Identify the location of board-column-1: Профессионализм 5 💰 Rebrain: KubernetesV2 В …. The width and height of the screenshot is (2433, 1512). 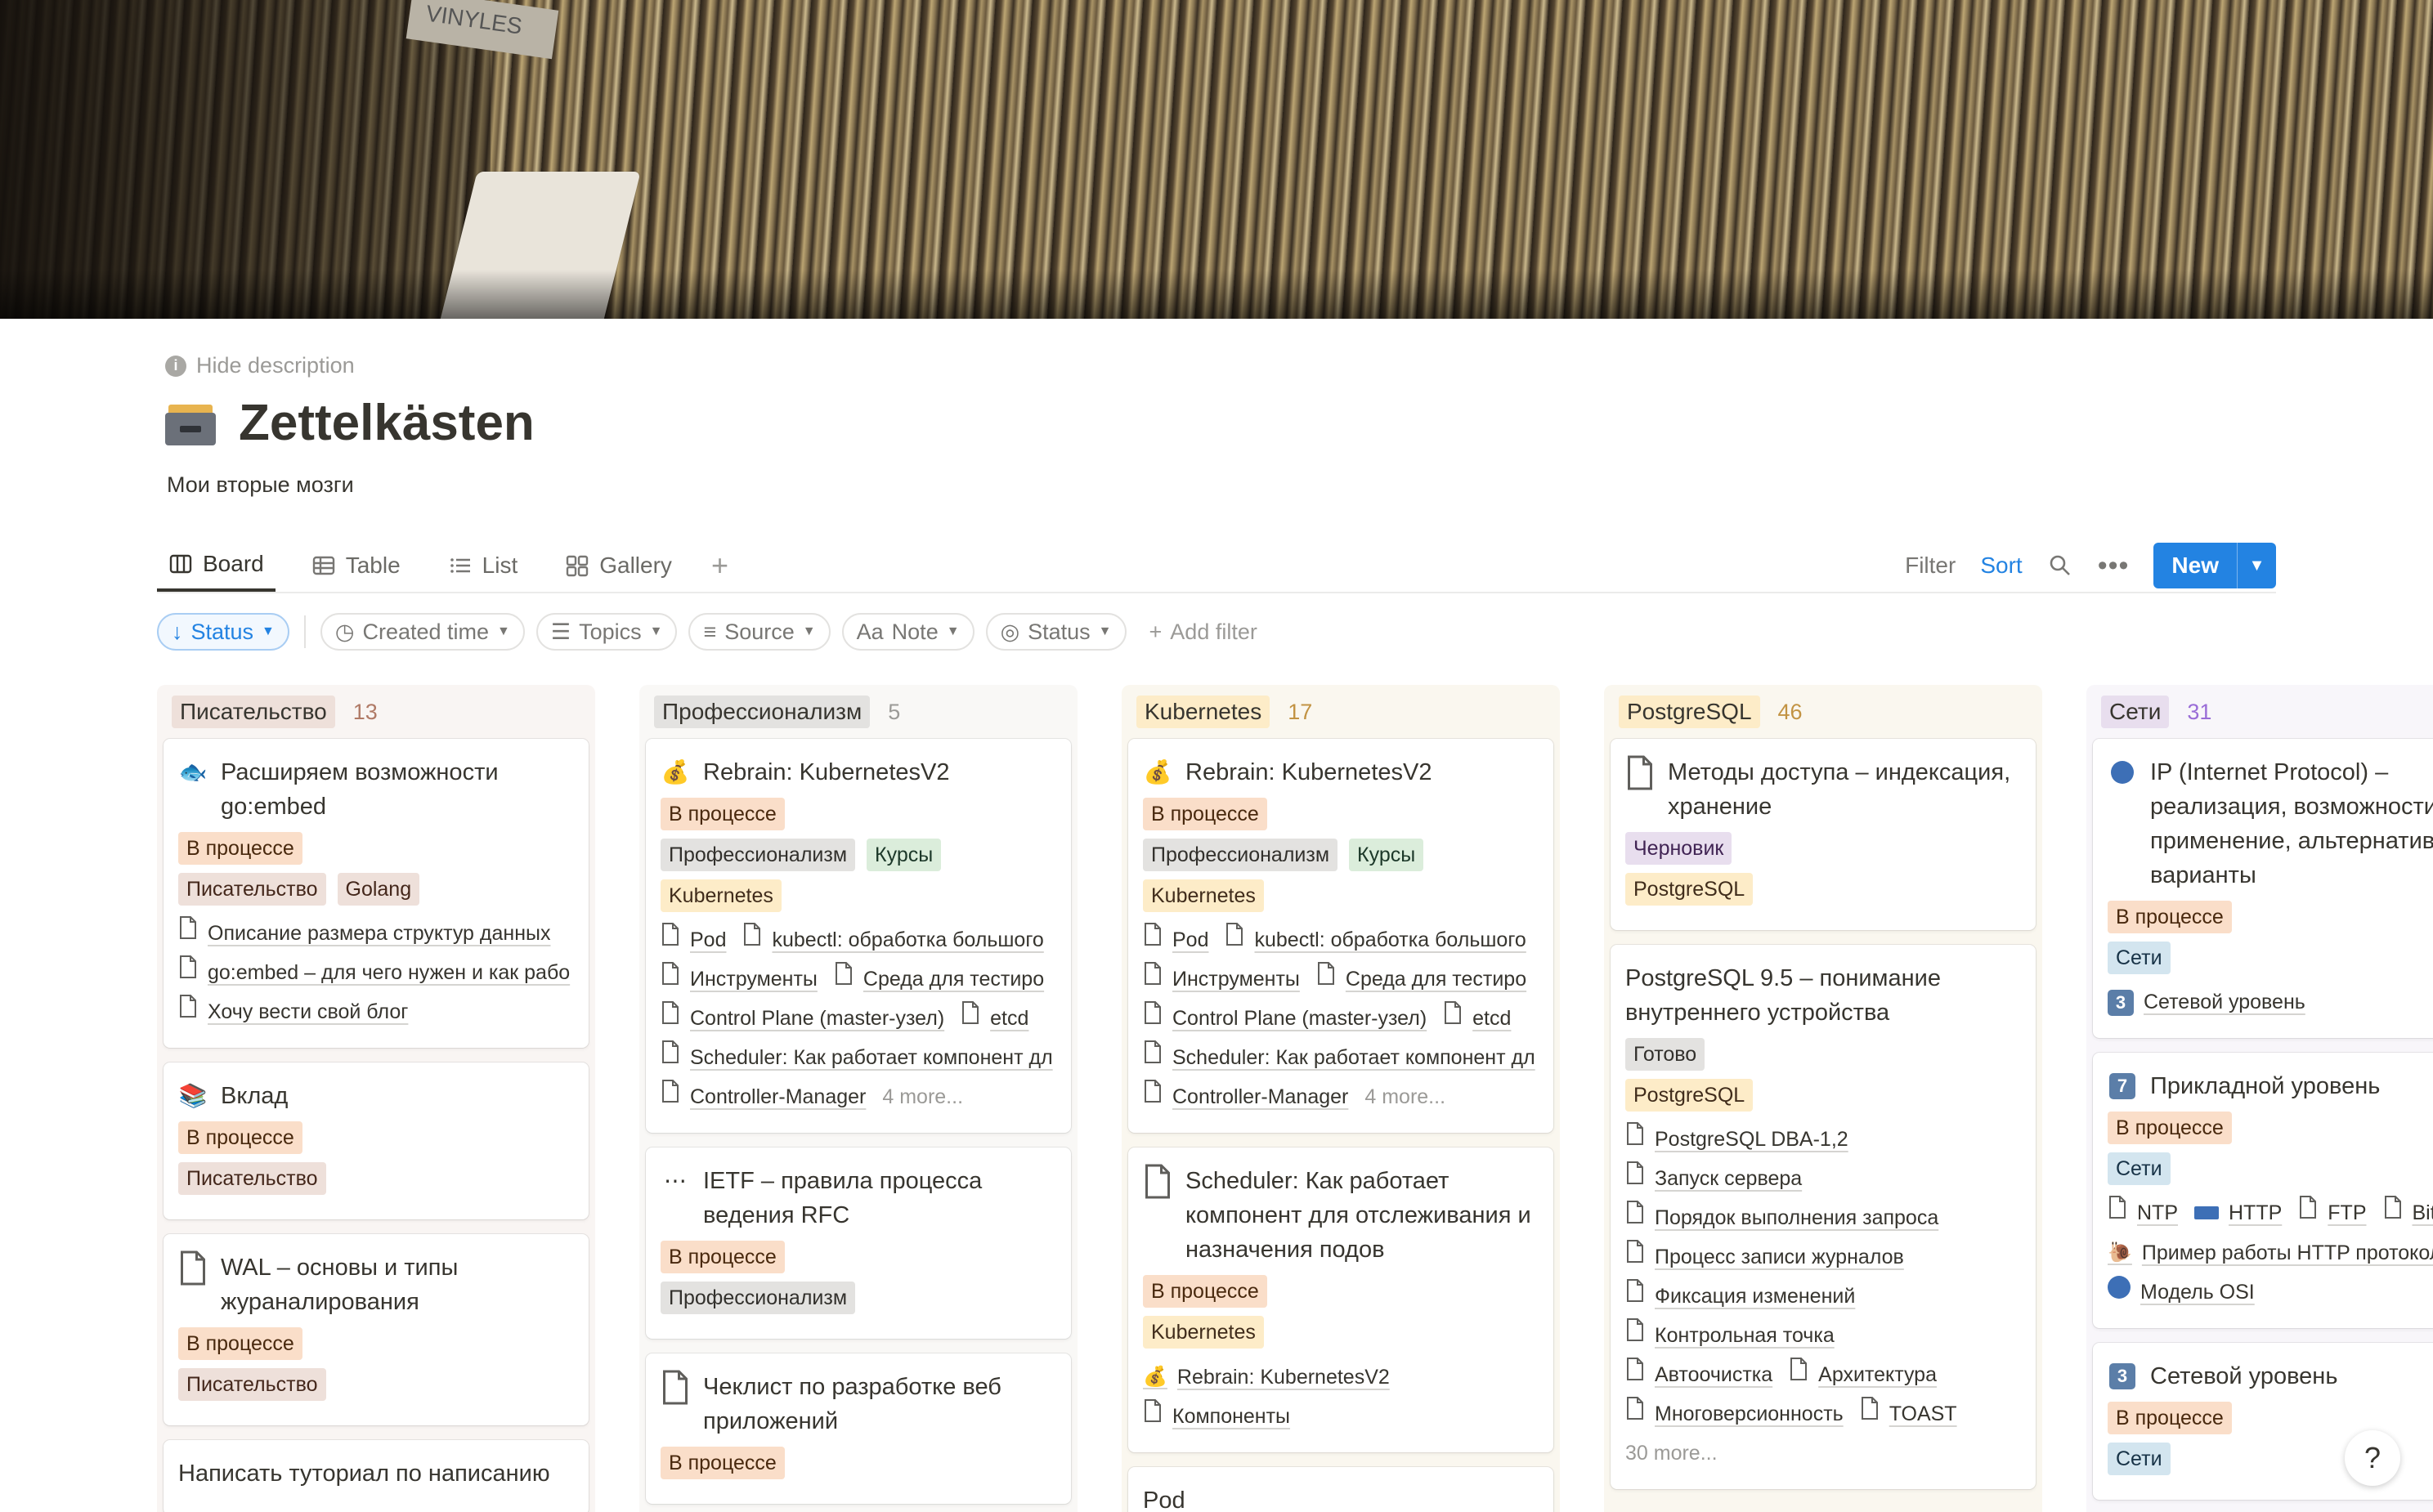
(858, 1098).